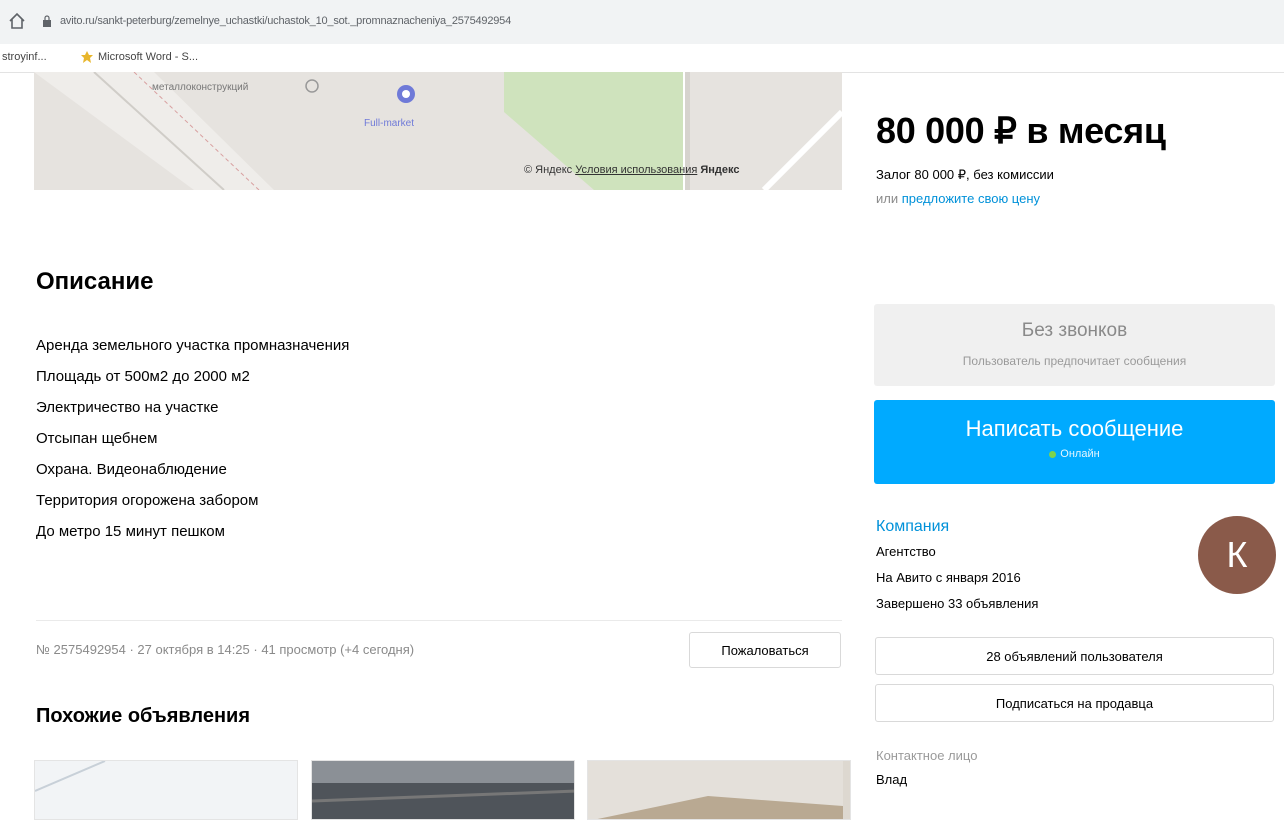 This screenshot has height=820, width=1284. What do you see at coordinates (1080, 454) in the screenshot?
I see `online-label: Онлайн` at bounding box center [1080, 454].